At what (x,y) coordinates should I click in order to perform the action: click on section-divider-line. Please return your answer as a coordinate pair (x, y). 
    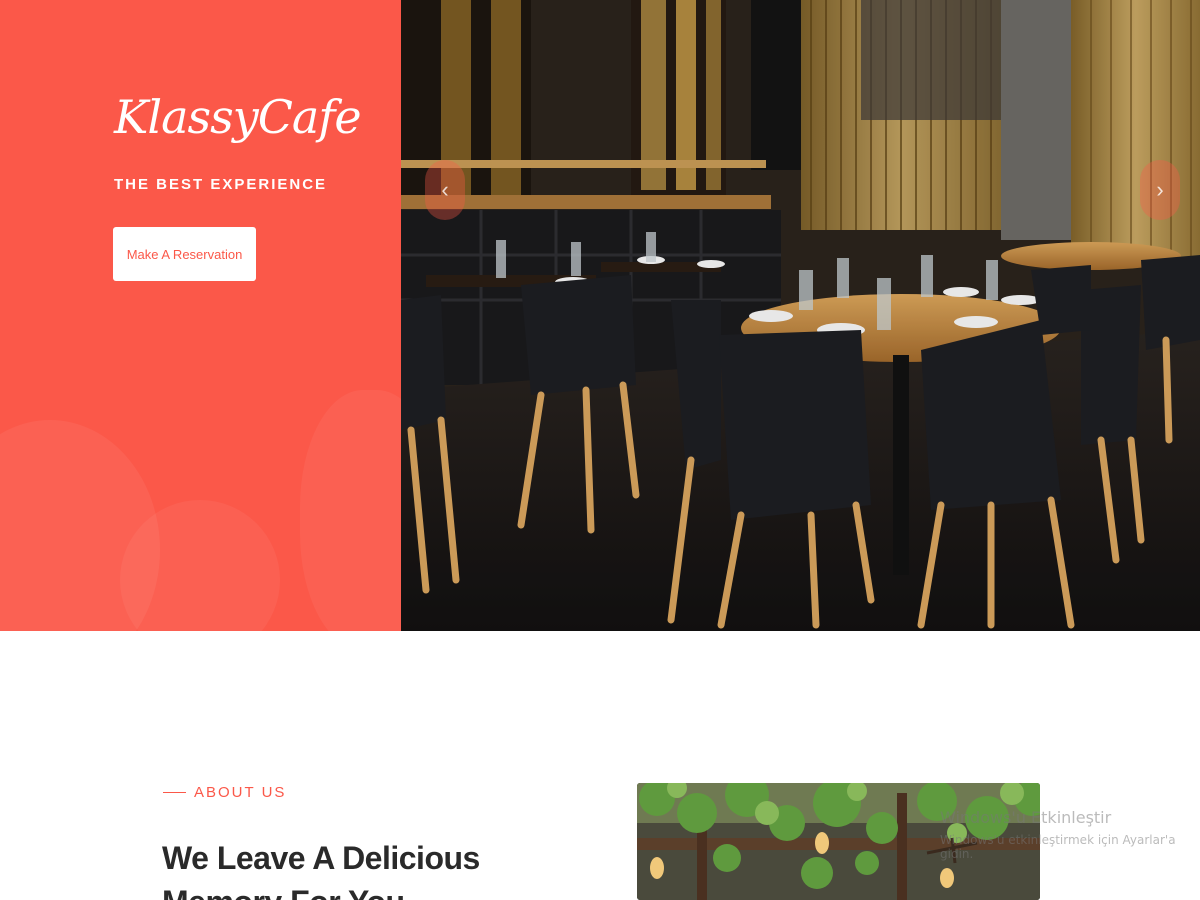
    Looking at the image, I should click on (174, 792).